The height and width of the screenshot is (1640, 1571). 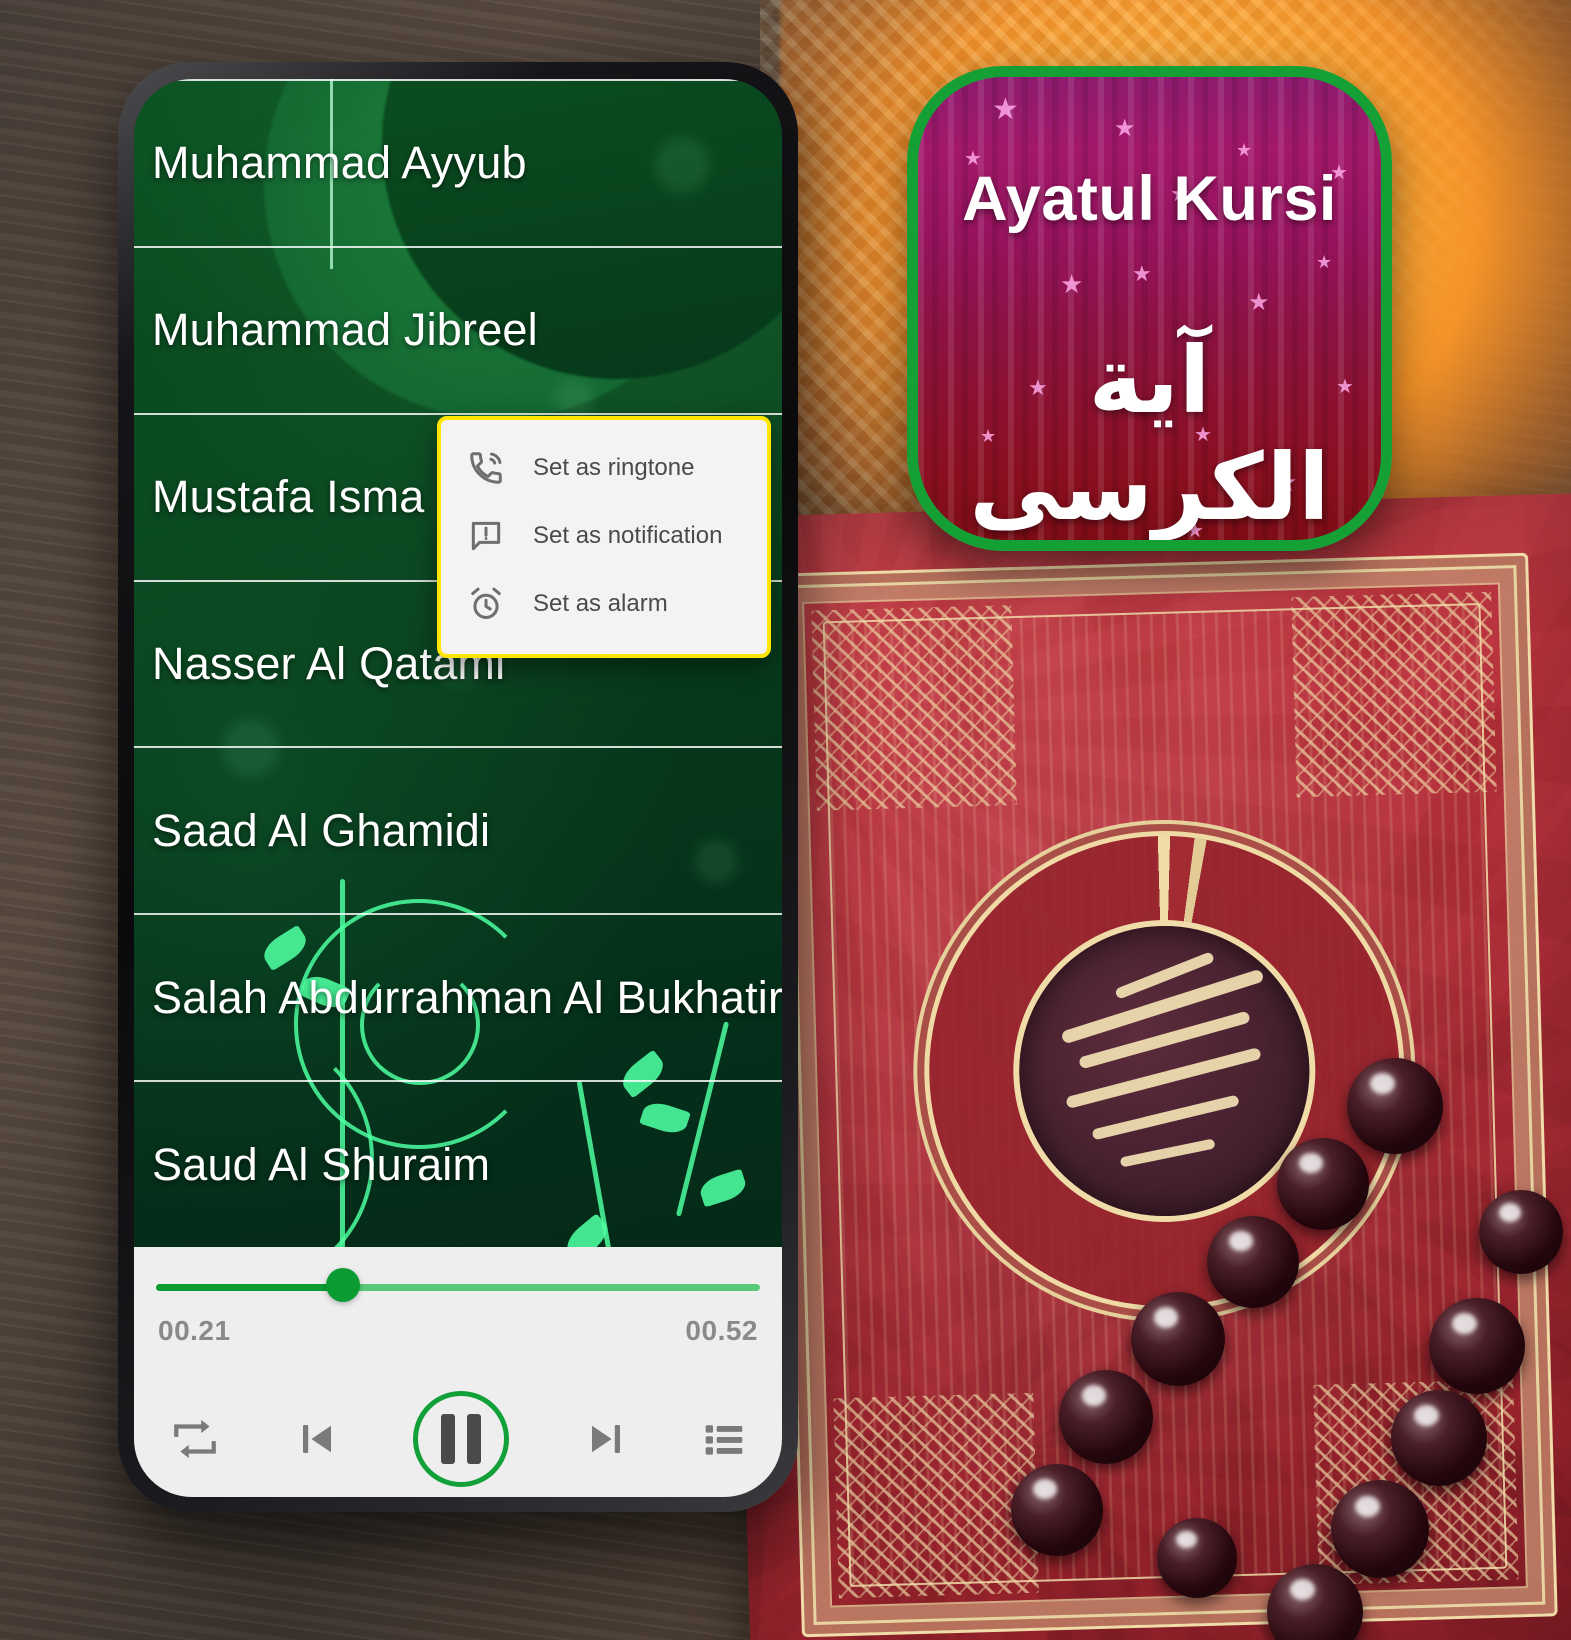 I want to click on list-item: Muhammad Ayyub, so click(x=458, y=163).